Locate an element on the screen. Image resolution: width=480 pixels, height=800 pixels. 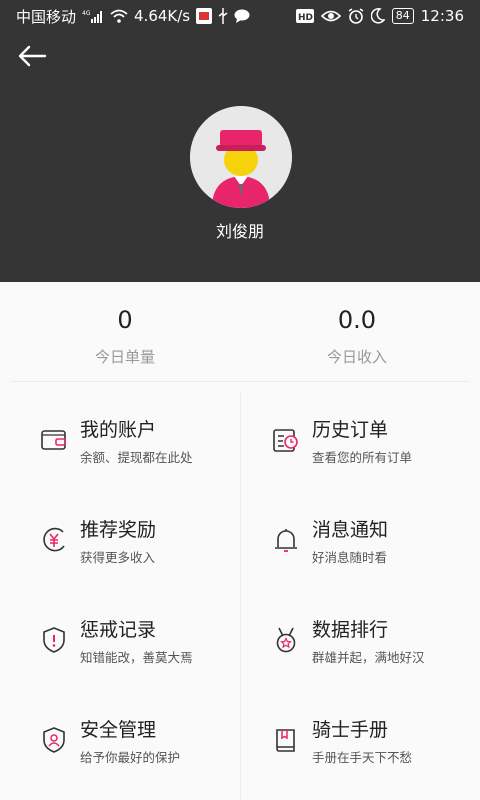
today-orders-label: 今日单量 is located at coordinates (124, 357).